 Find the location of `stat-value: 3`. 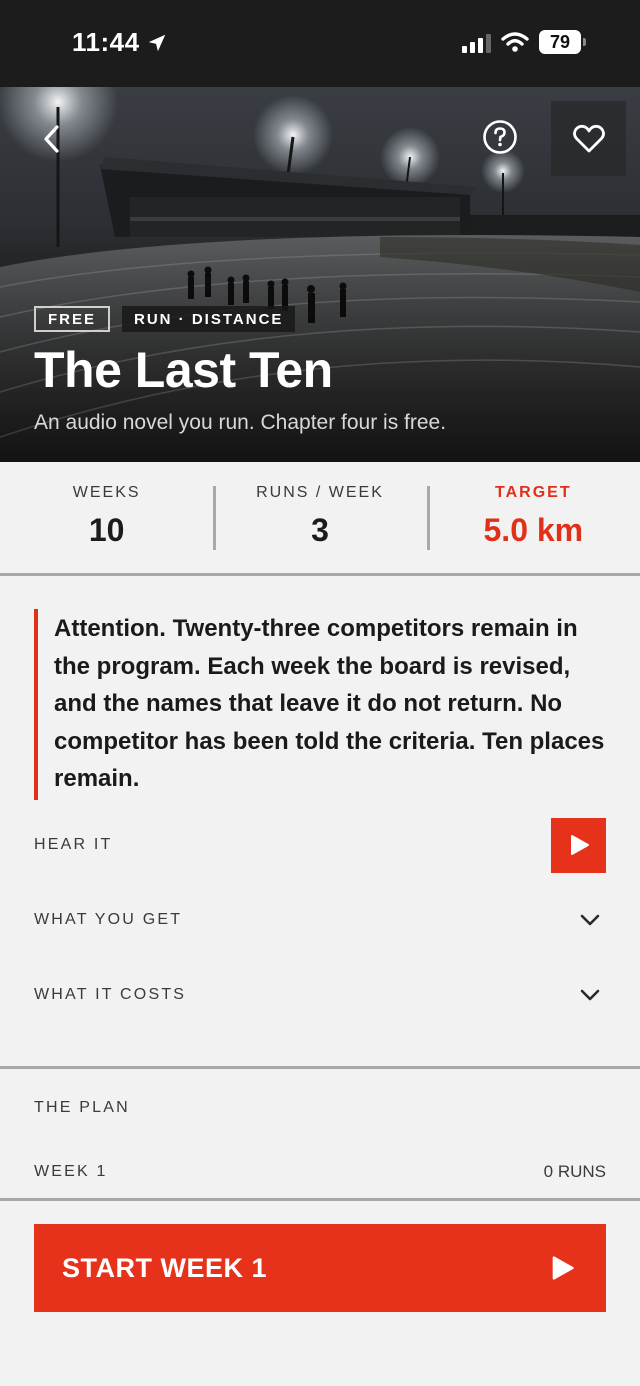

stat-value: 3 is located at coordinates (320, 530).